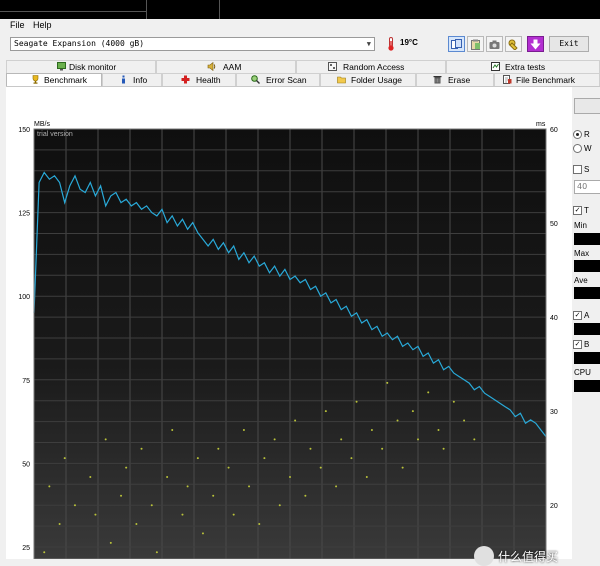 The image size is (600, 566). I want to click on right-axis-tick-label: 20, so click(554, 506).